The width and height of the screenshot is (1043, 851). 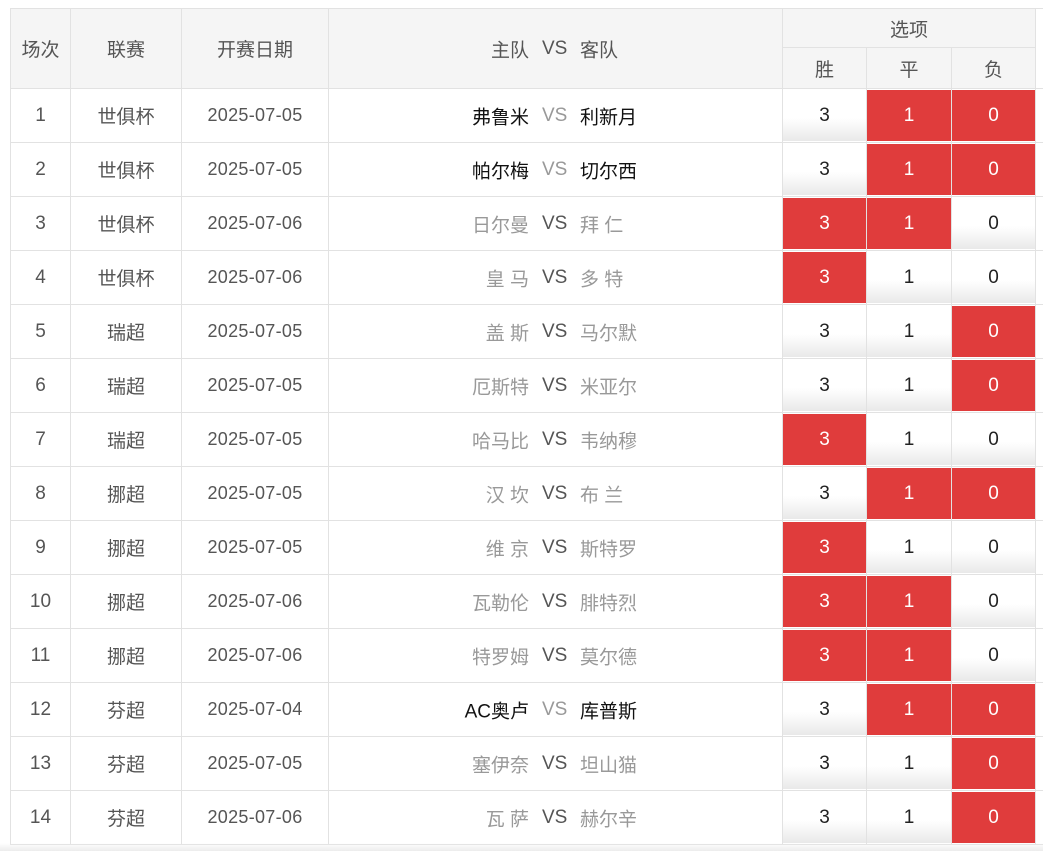 What do you see at coordinates (526, 439) in the screenshot?
I see `table-row: 7 瑞超 2025-07-05 哈马比 VS 韦纳穆 3 1 0` at bounding box center [526, 439].